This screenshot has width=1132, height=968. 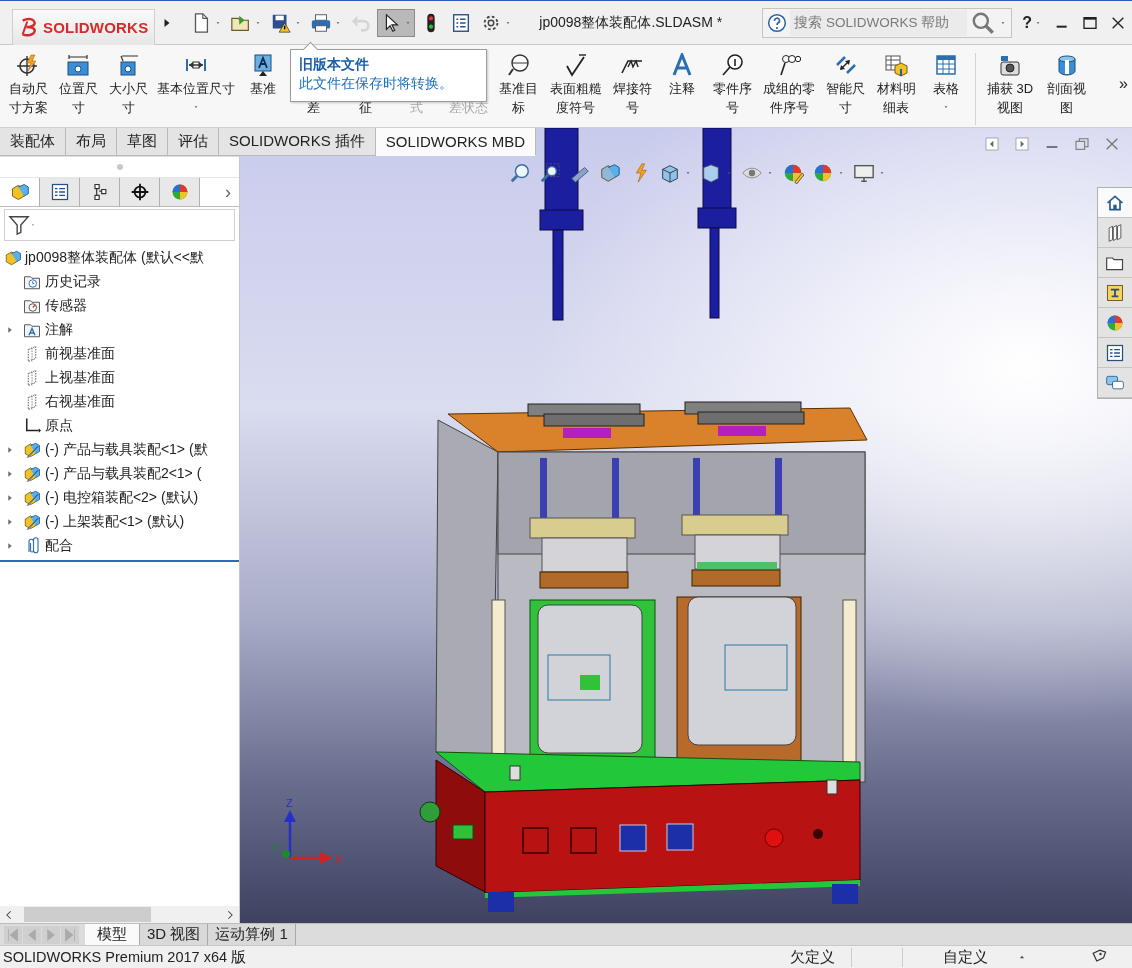 I want to click on tree-label: jp0098整体装配体 (默认<<默, so click(x=114, y=258).